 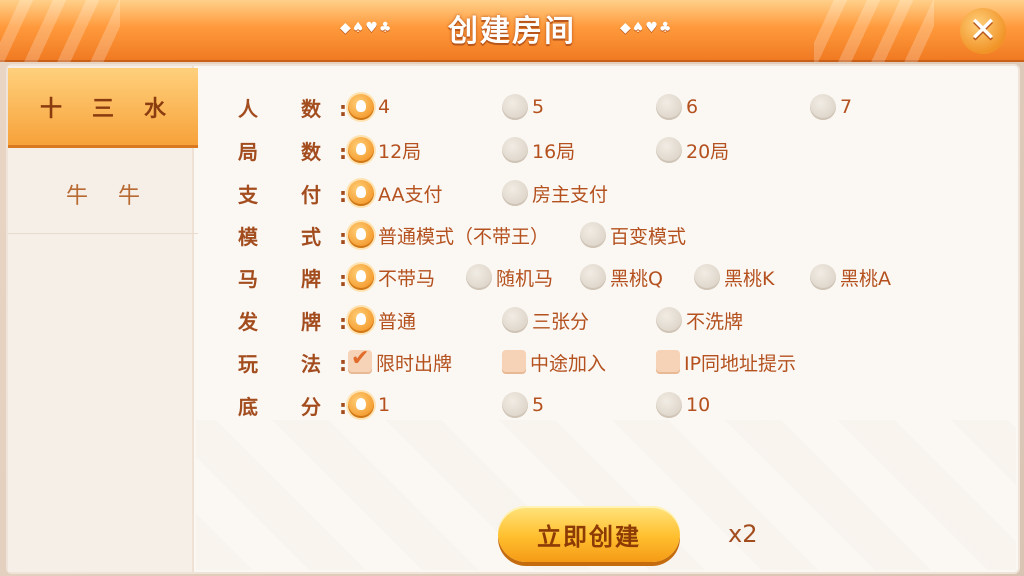 I want to click on close-icon: ✕, so click(x=983, y=30).